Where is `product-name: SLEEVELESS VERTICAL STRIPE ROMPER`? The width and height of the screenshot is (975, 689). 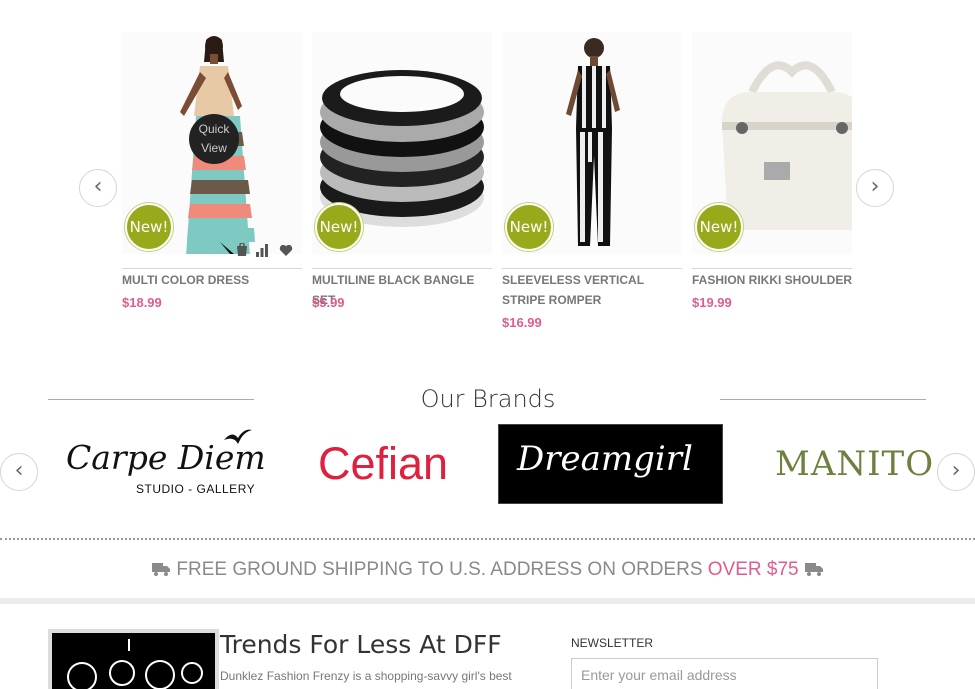 product-name: SLEEVELESS VERTICAL STRIPE ROMPER is located at coordinates (593, 290).